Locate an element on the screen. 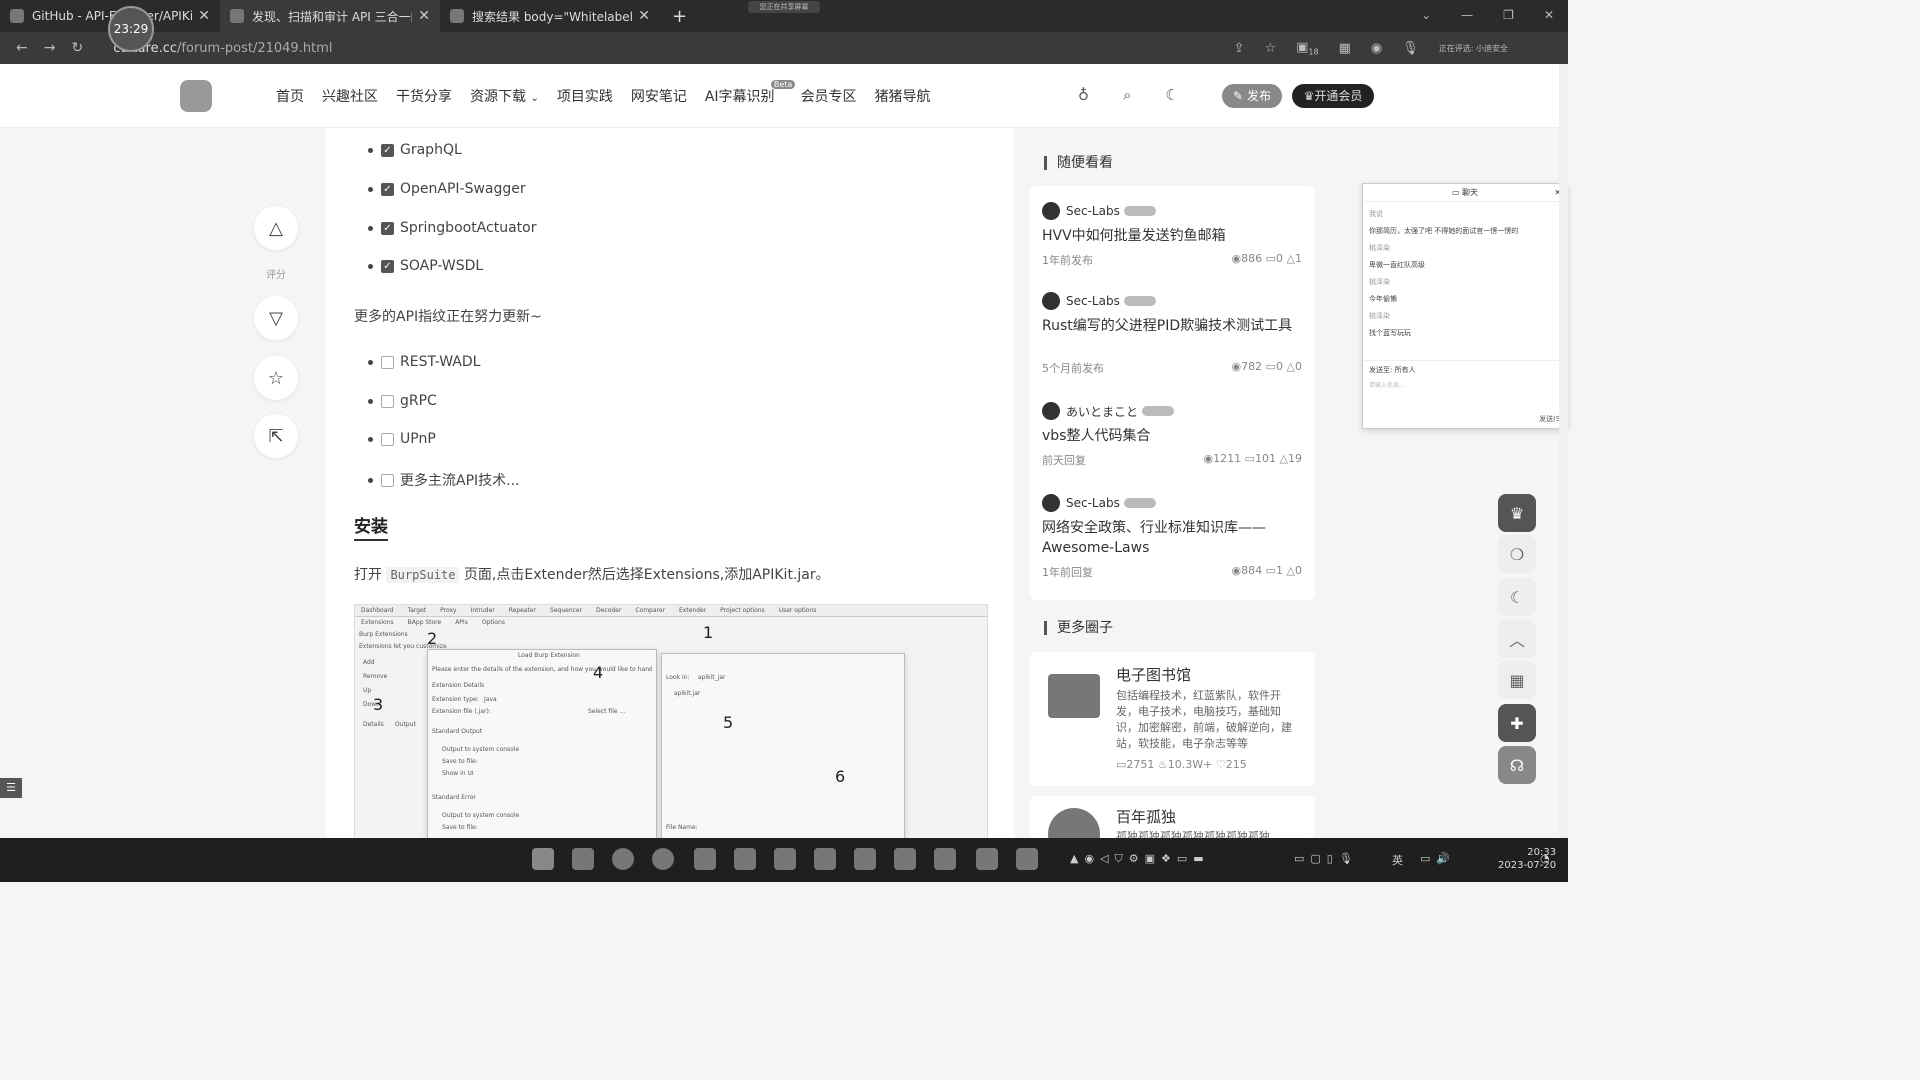 The height and width of the screenshot is (1080, 1920). nav-ai-subtitle: AI字幕识别 Beta is located at coordinates (750, 93).